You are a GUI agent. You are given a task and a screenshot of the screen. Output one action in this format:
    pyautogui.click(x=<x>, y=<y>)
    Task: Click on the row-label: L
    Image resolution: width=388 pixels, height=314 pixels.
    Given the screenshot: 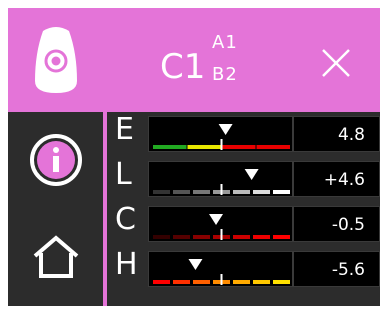 What is the action you would take?
    pyautogui.click(x=123, y=174)
    